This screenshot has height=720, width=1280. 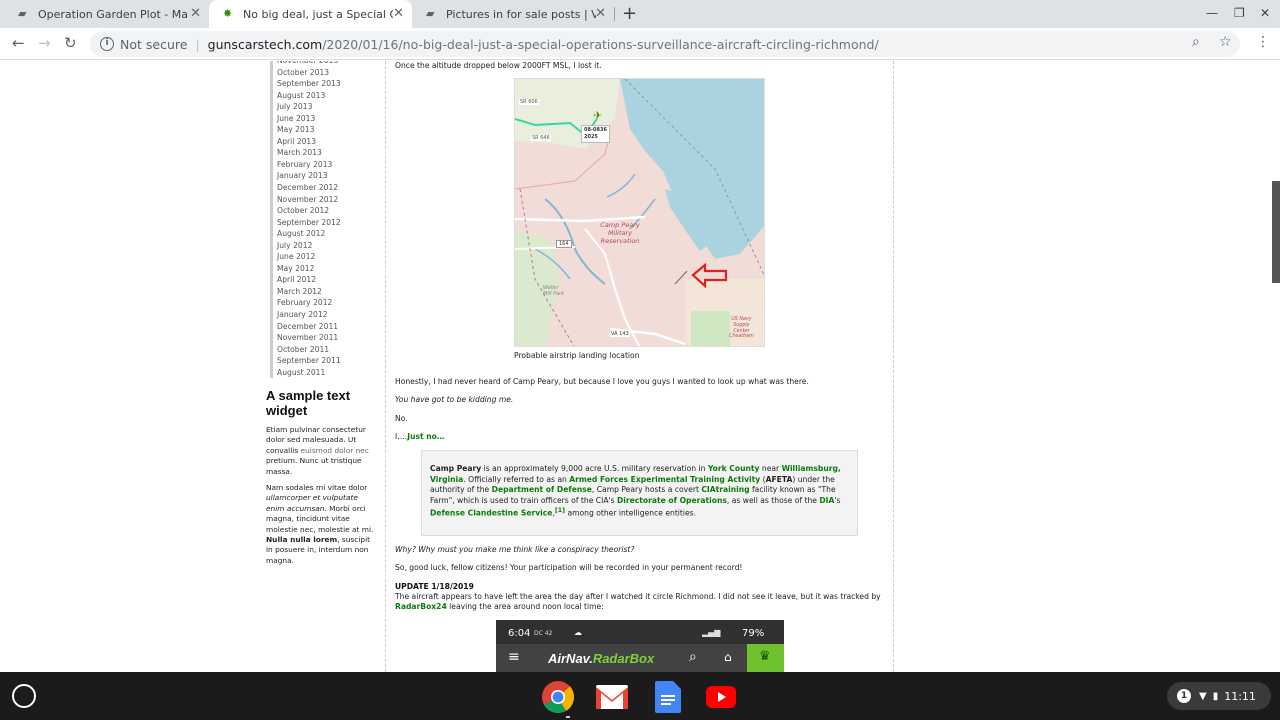 I want to click on radarbox24-link: RadarBox24, so click(x=421, y=606).